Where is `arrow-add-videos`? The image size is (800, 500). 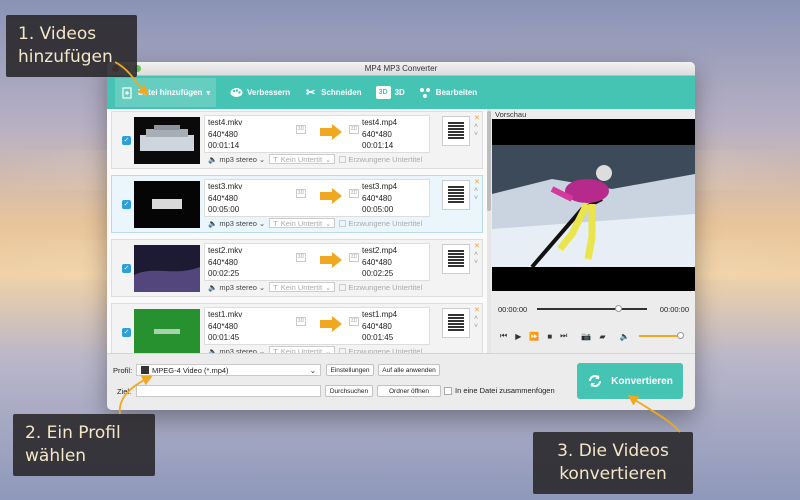 arrow-add-videos is located at coordinates (131, 78).